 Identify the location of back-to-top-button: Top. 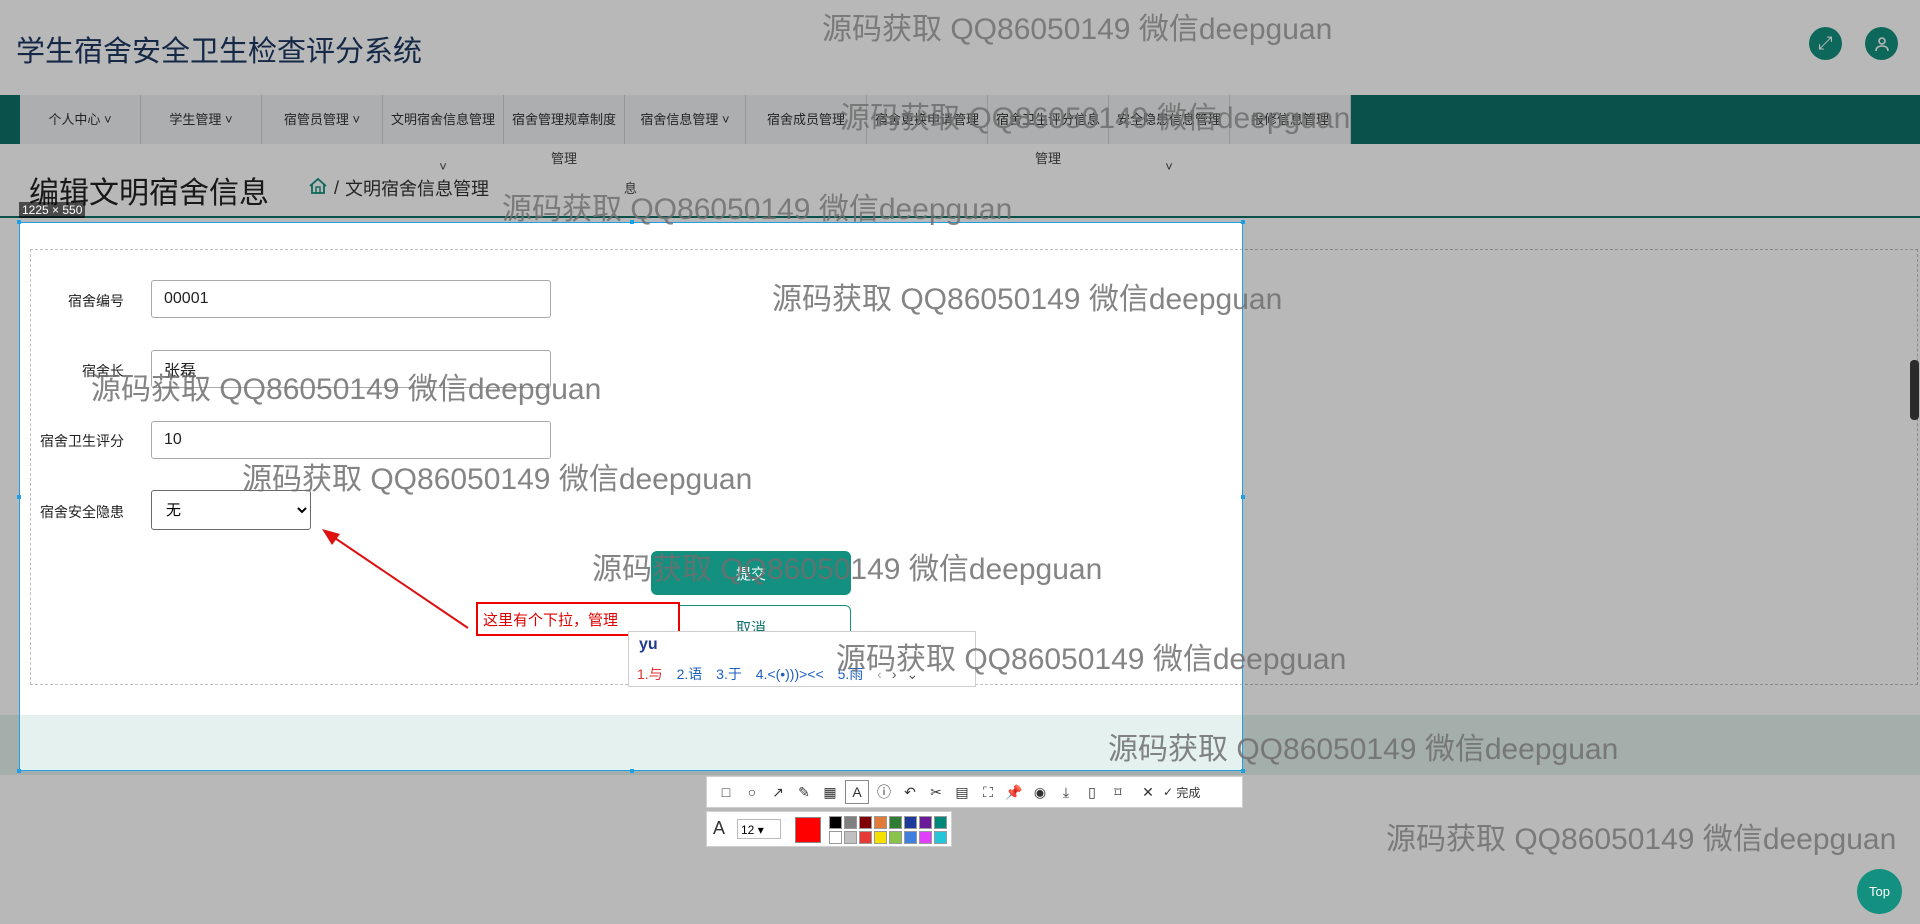
(1879, 891).